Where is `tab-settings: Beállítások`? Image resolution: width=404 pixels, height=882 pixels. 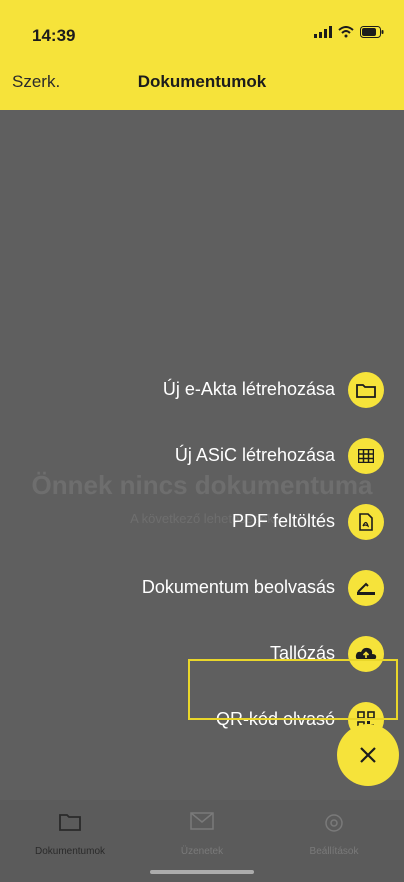
tab-settings: Beállítások is located at coordinates (334, 830).